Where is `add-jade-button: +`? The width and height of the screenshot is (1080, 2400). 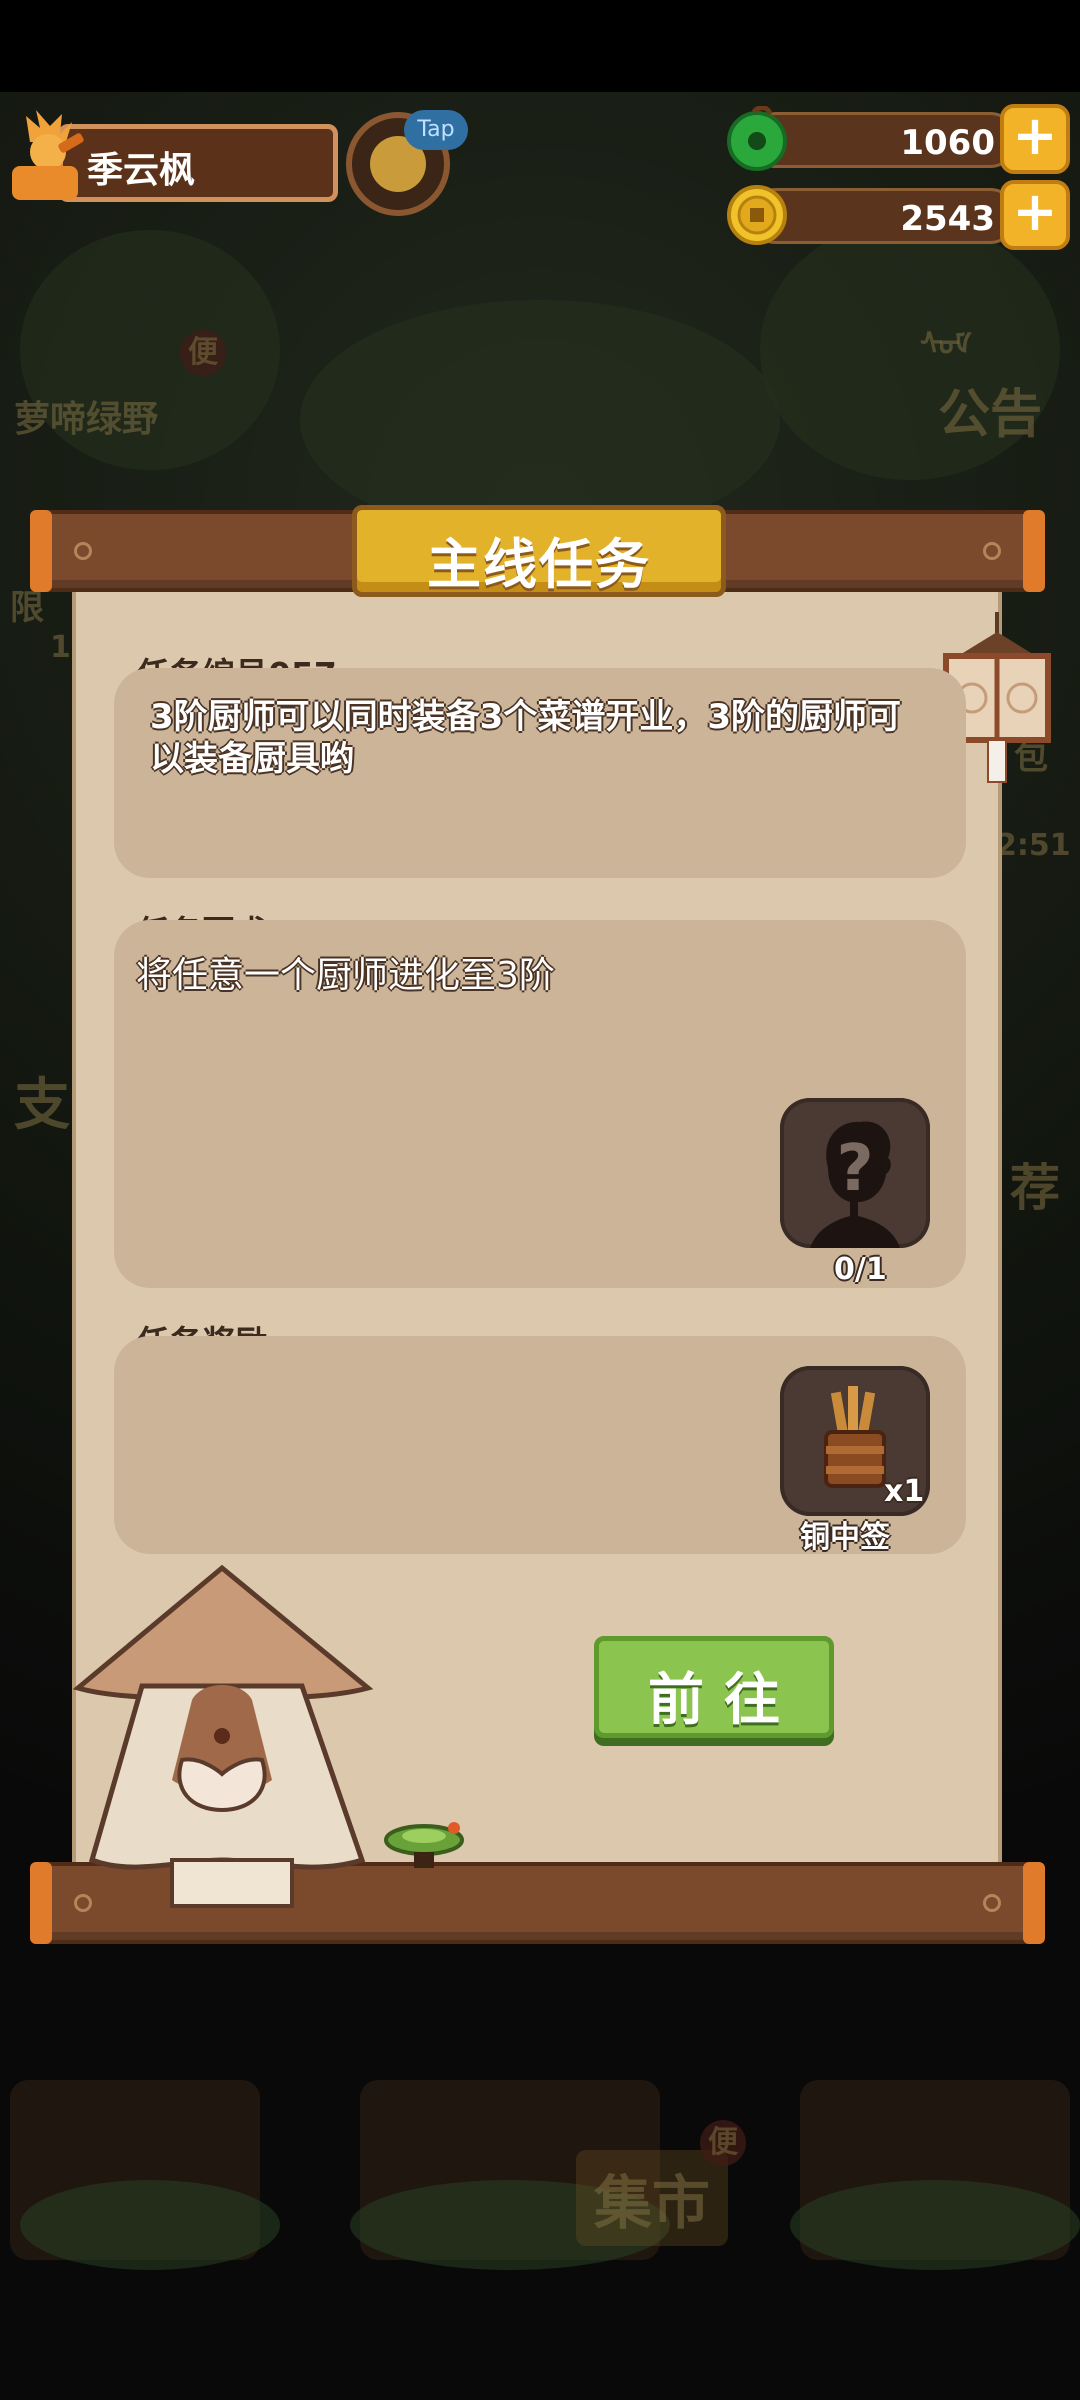
add-jade-button: + is located at coordinates (1035, 139).